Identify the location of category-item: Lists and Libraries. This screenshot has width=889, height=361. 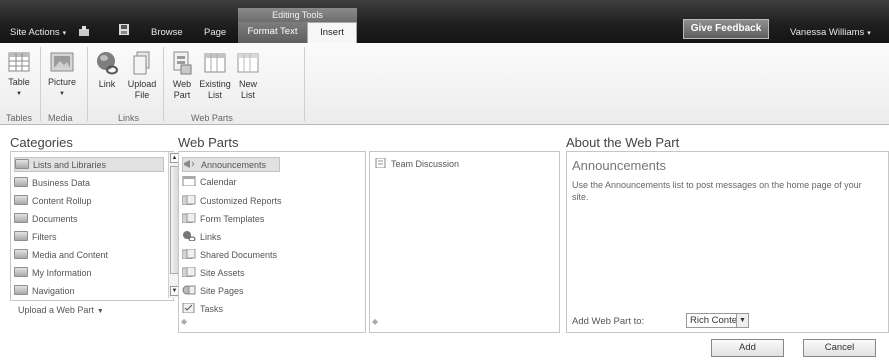
(89, 164).